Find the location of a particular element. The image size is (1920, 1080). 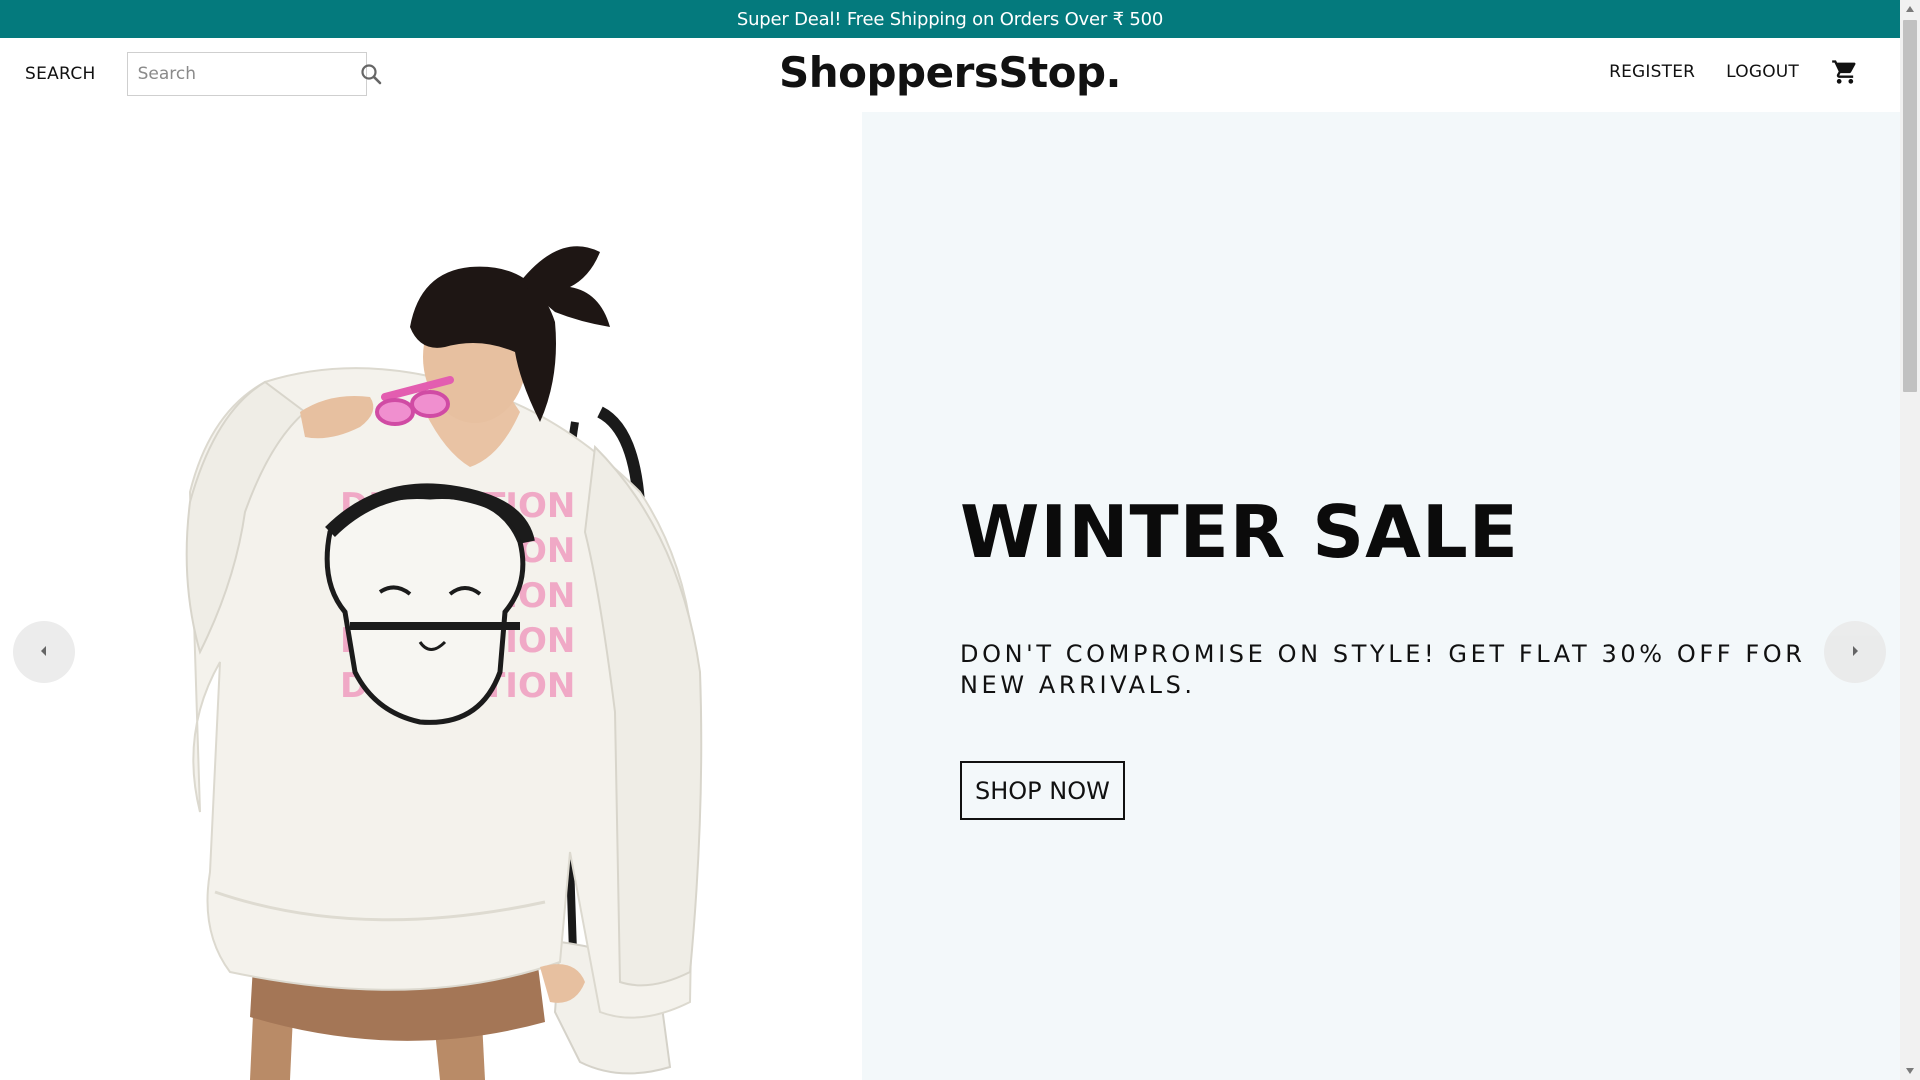

shop-now-button: SHOP NOW is located at coordinates (1042, 790).